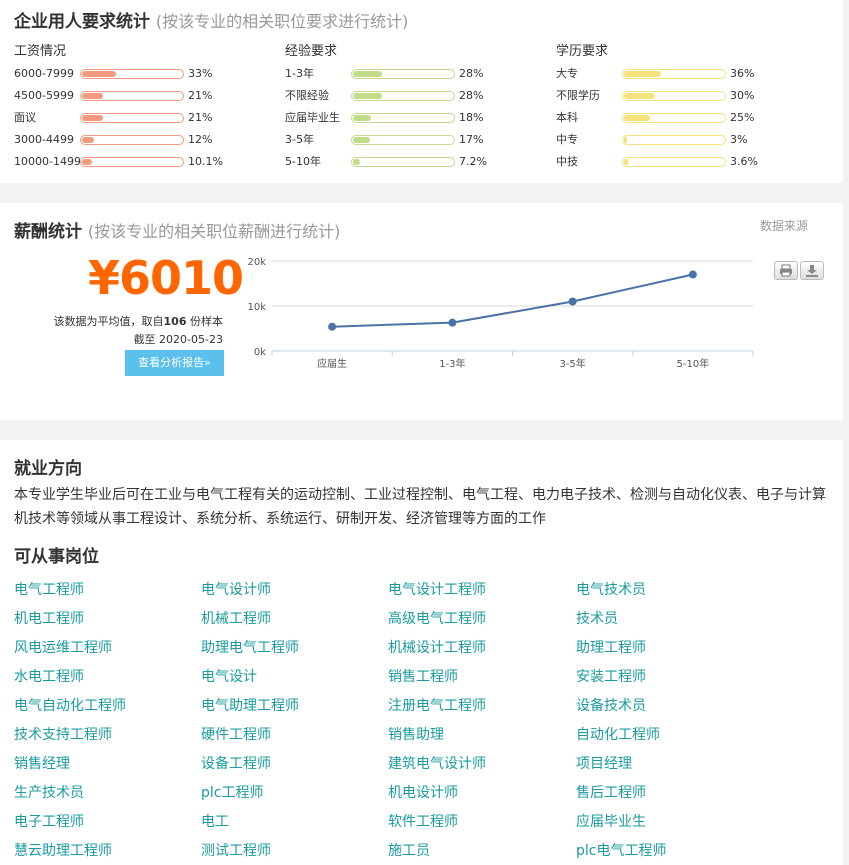  Describe the element at coordinates (423, 821) in the screenshot. I see `job-link: 软件工程师` at that location.